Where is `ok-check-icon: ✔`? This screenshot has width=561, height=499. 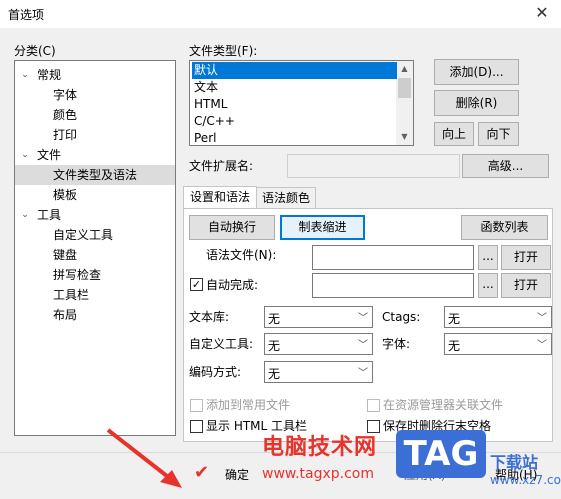 ok-check-icon: ✔ is located at coordinates (202, 472).